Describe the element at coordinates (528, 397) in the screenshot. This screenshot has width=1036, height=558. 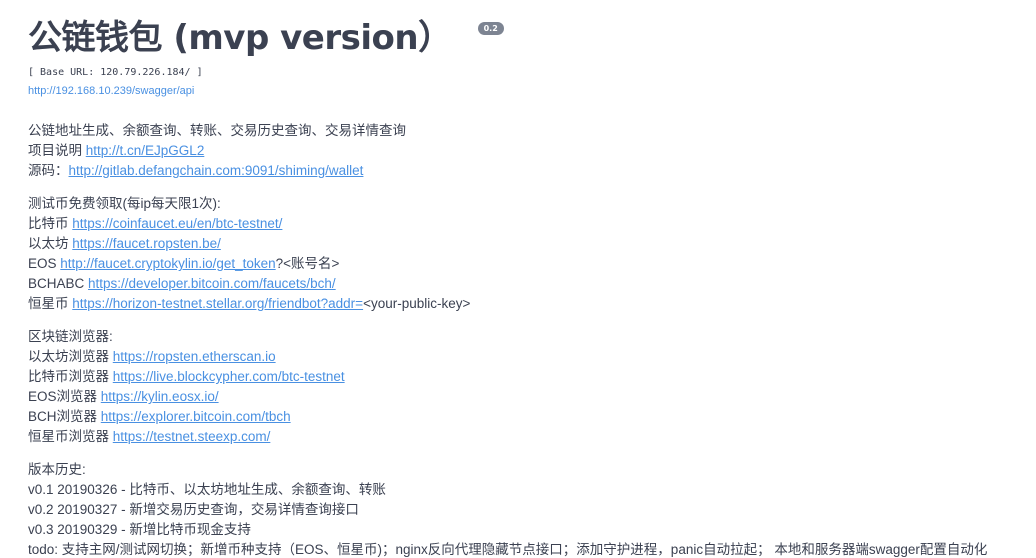
I see `explorer-item: EOS浏览器 https://kylin.eosx.io/` at that location.